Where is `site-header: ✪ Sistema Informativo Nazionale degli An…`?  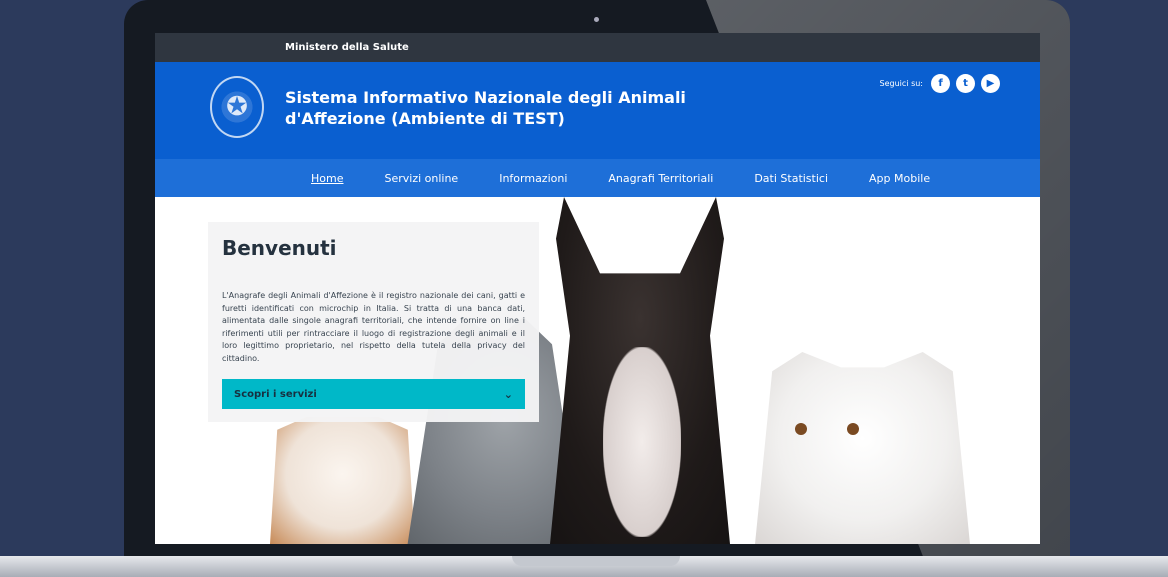 site-header: ✪ Sistema Informativo Nazionale degli An… is located at coordinates (597, 110).